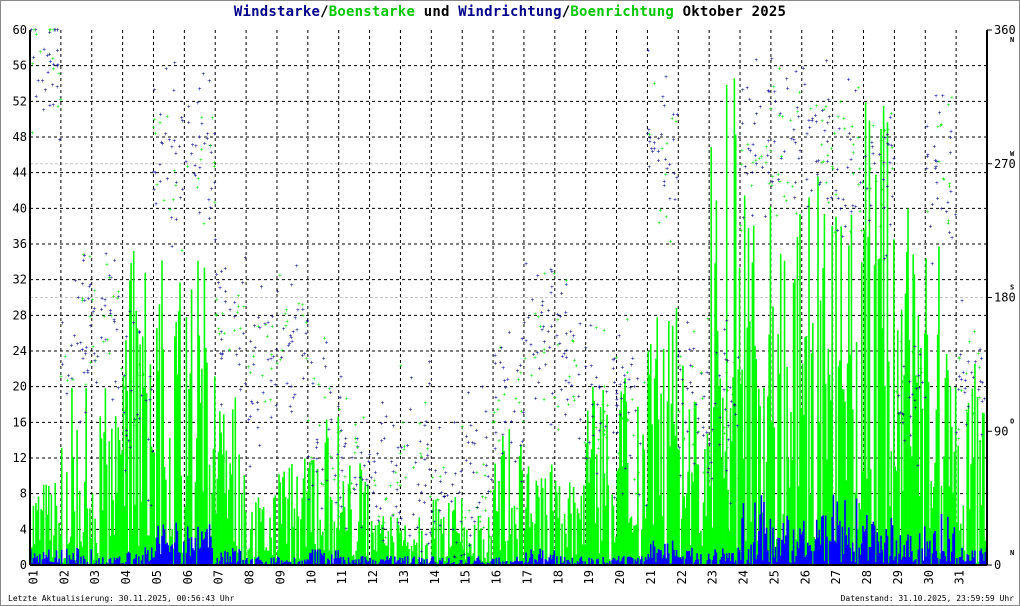  What do you see at coordinates (20, 173) in the screenshot?
I see `y-tick-label: 44` at bounding box center [20, 173].